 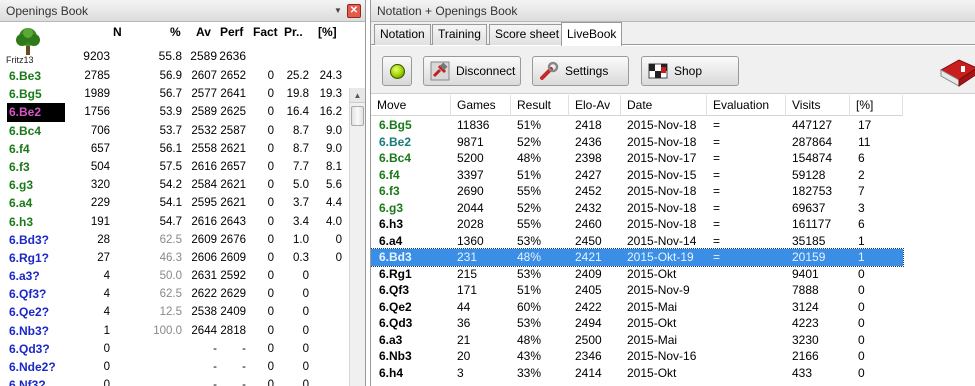 I want to click on livebook-cell-move: 6.Bc4, so click(x=395, y=158).